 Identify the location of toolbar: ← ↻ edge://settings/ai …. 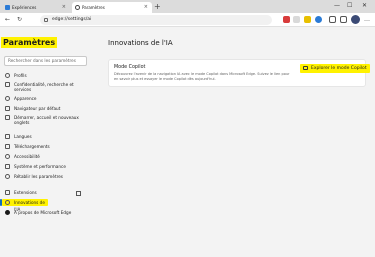
(187, 20).